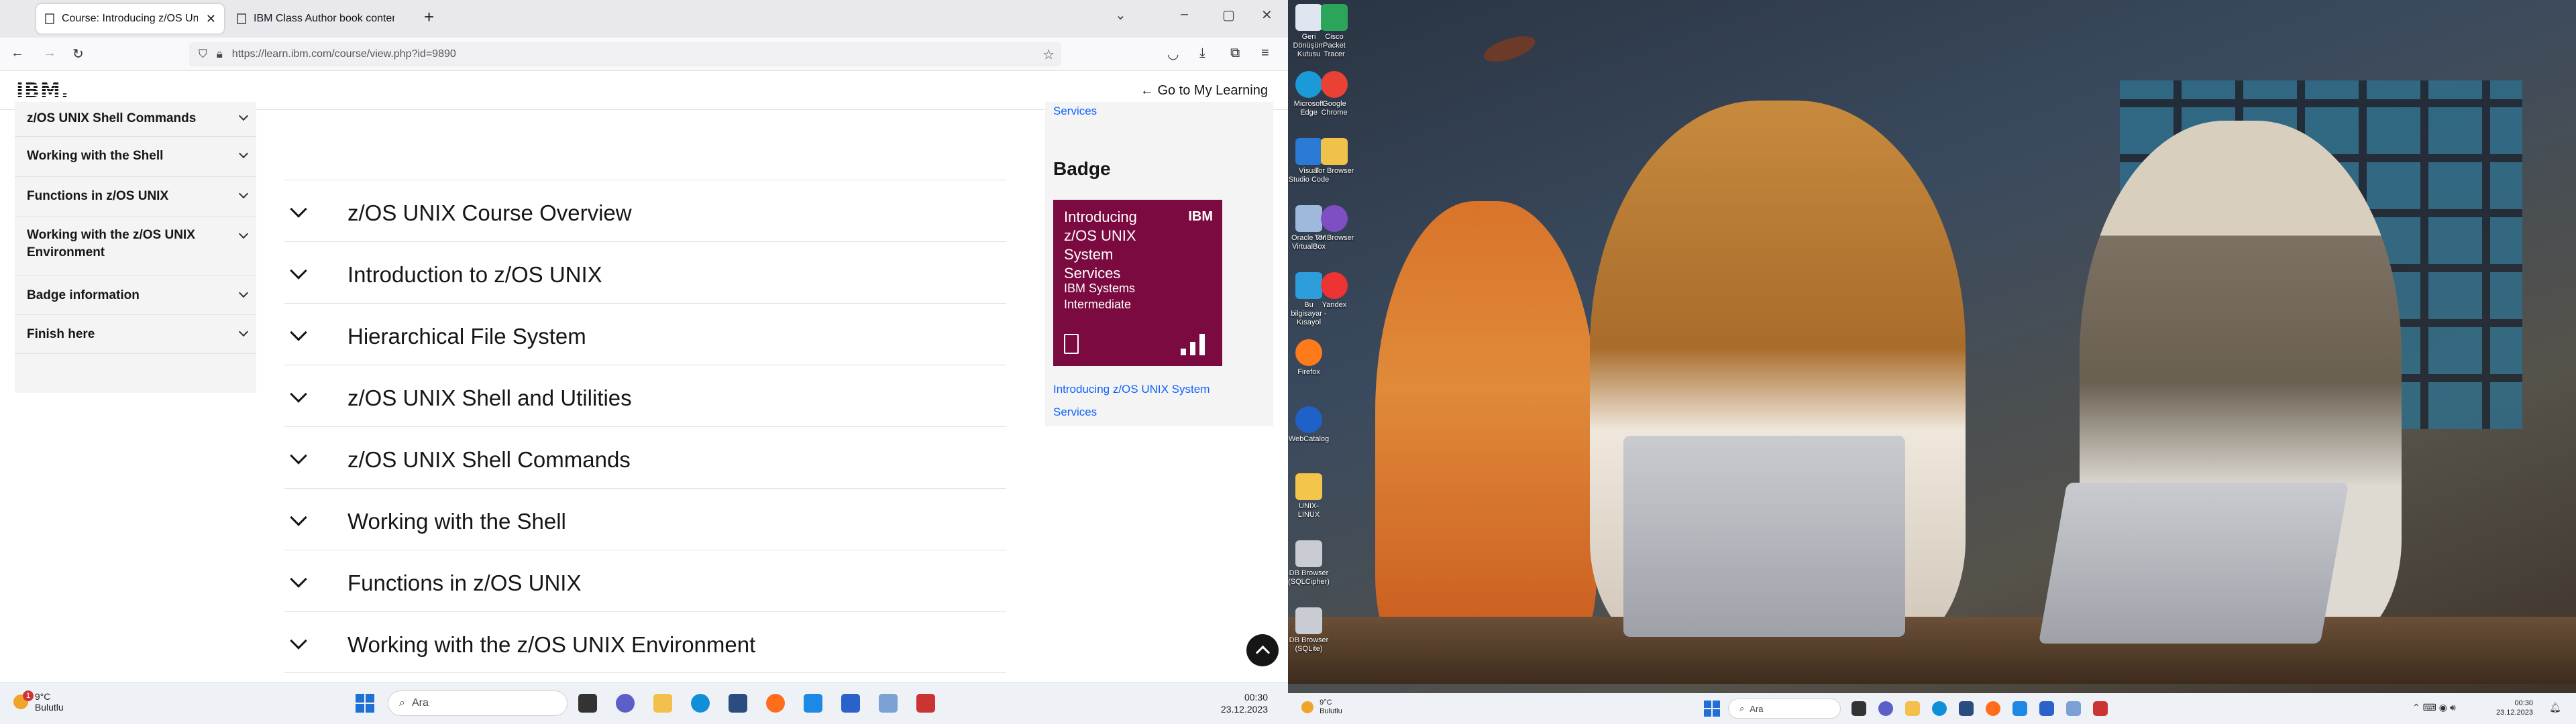  What do you see at coordinates (1228, 15) in the screenshot?
I see `maximize-button: ▢` at bounding box center [1228, 15].